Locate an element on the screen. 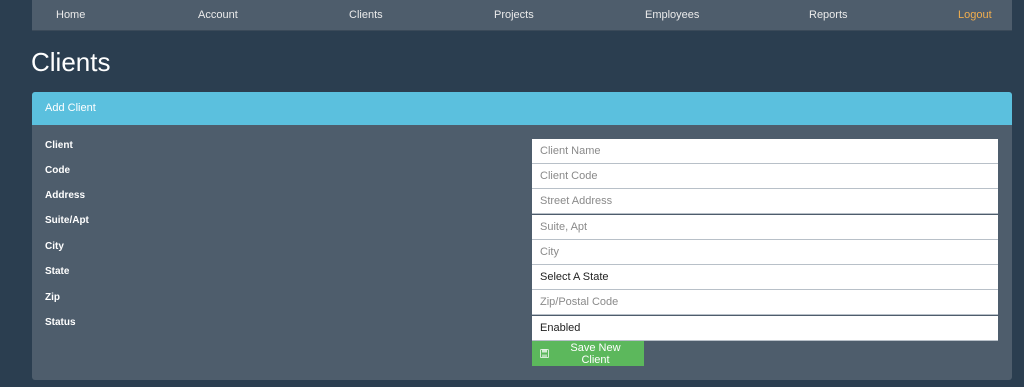 This screenshot has width=1024, height=387. client-code-input is located at coordinates (765, 176).